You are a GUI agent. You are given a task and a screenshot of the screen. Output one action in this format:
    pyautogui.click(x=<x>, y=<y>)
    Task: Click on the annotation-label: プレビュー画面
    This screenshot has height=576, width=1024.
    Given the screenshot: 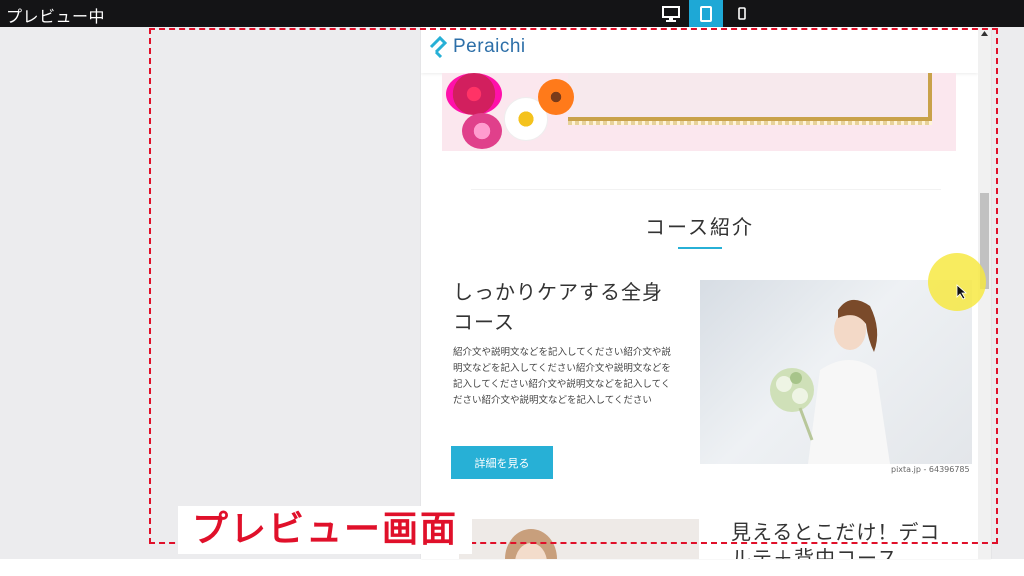 What is the action you would take?
    pyautogui.click(x=325, y=530)
    